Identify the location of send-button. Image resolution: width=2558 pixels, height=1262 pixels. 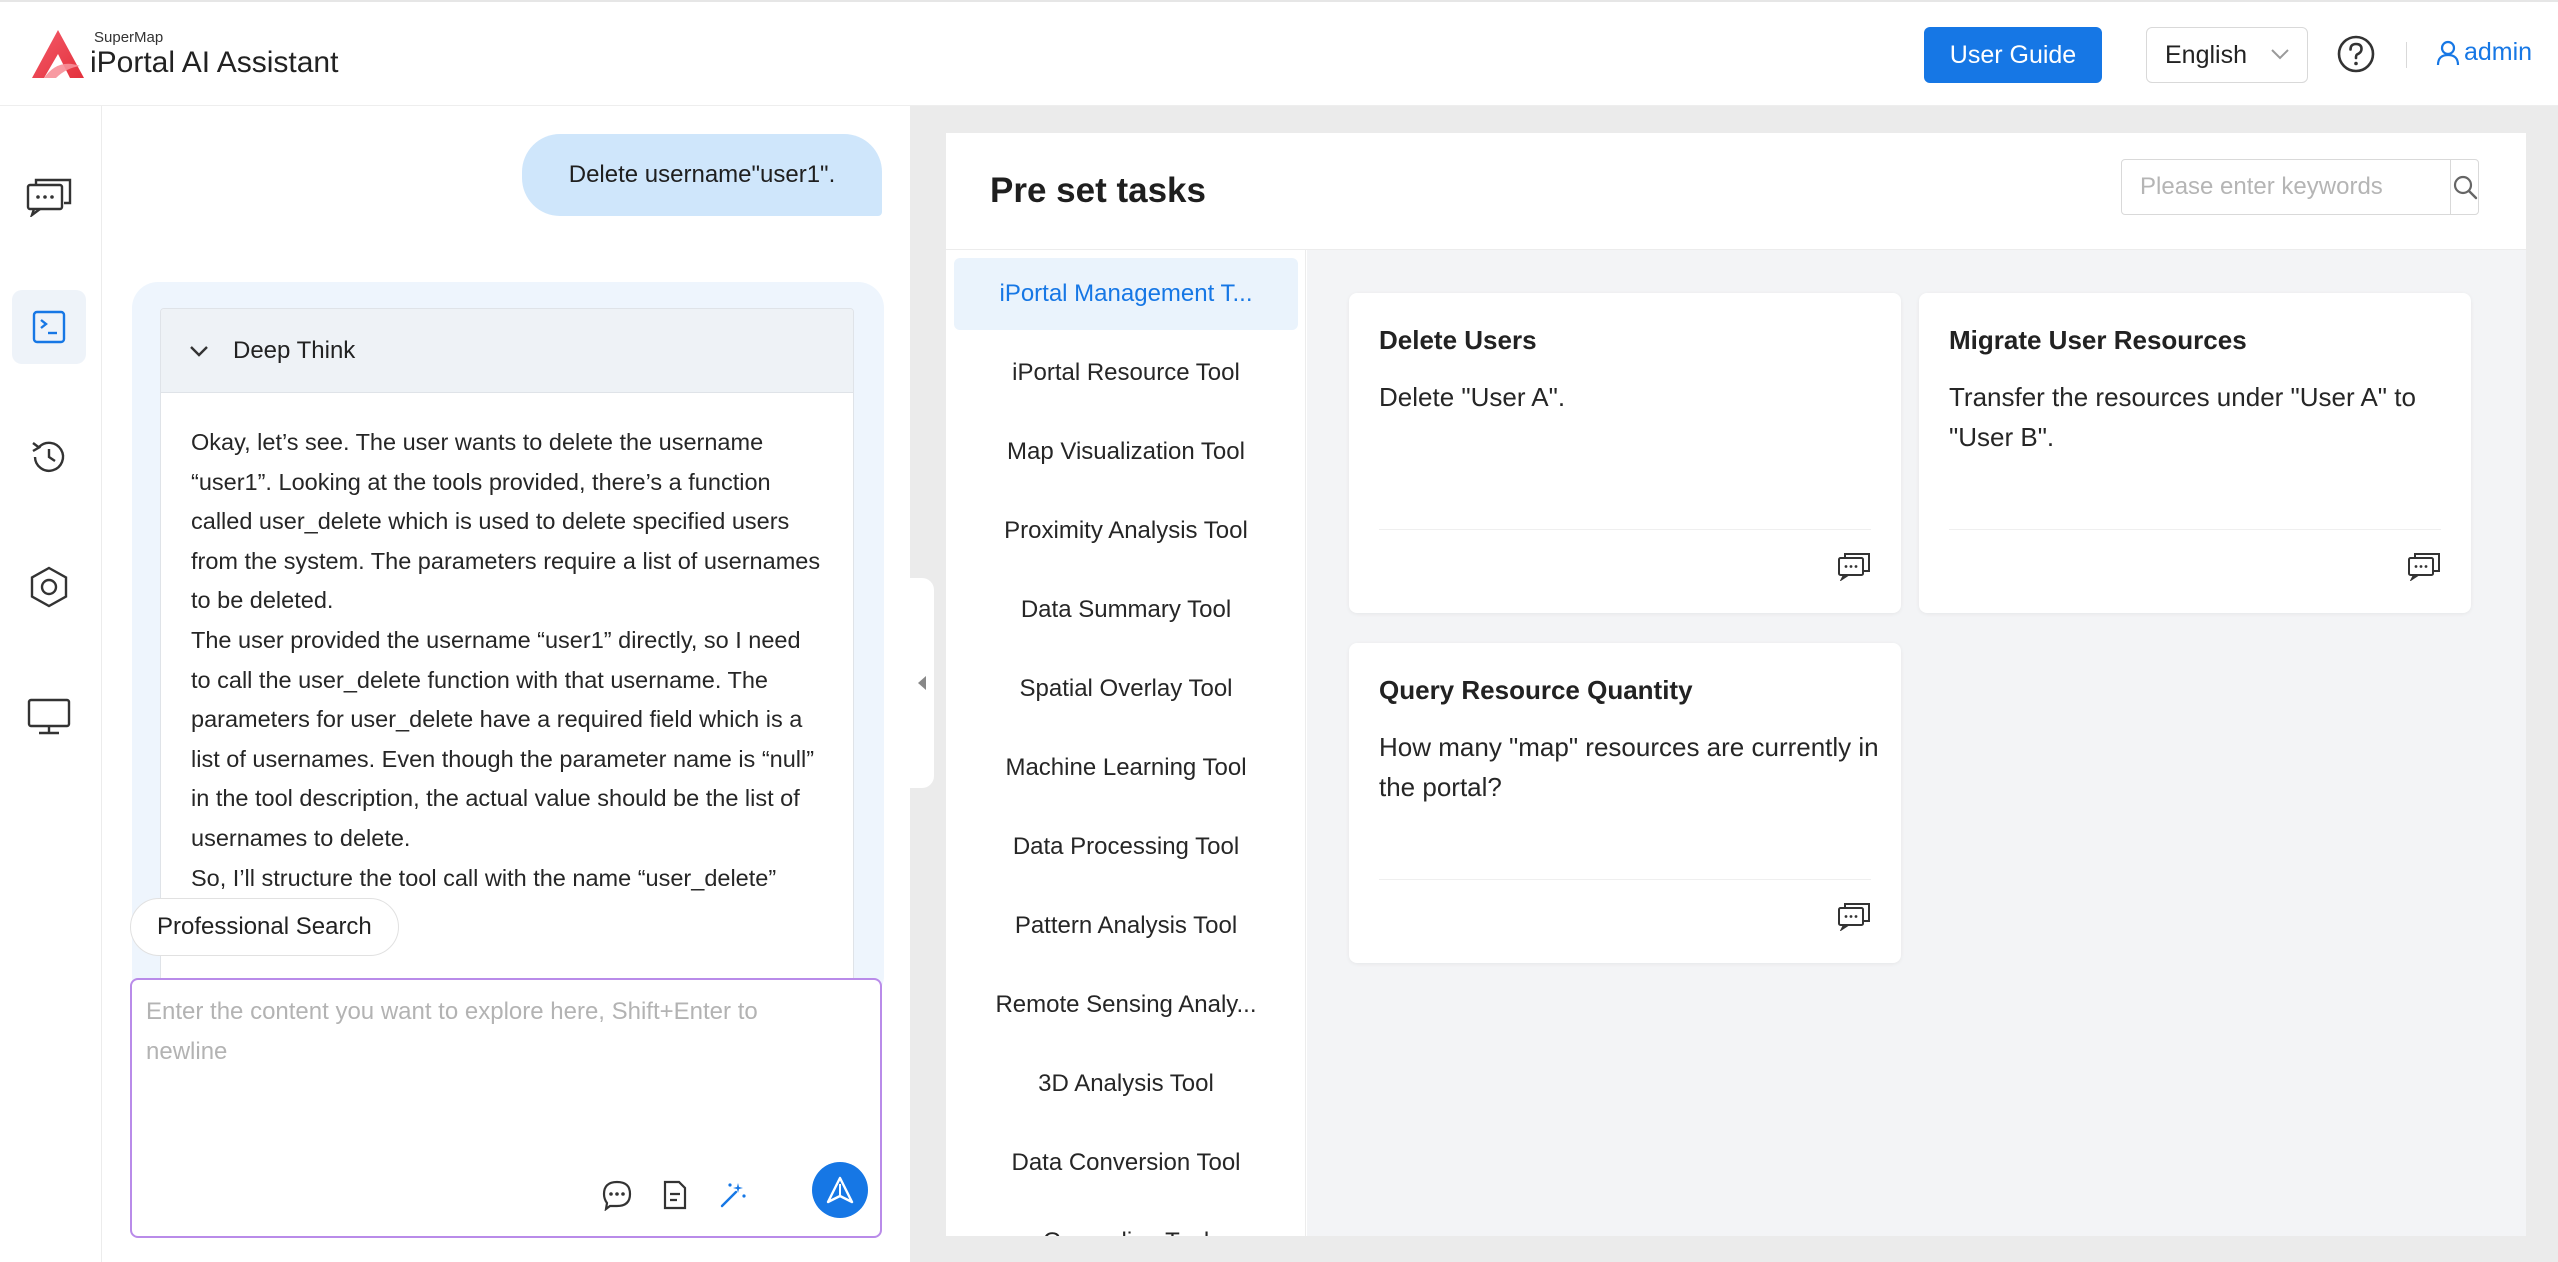
(840, 1190).